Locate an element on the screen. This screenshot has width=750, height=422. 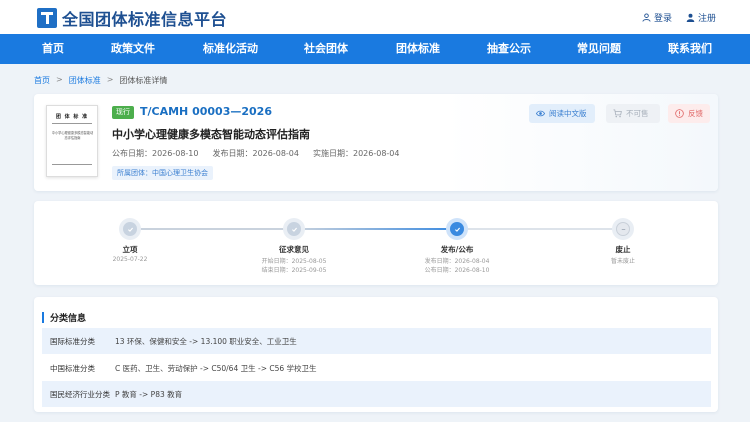
breadcrumb-home: 首页 is located at coordinates (42, 80).